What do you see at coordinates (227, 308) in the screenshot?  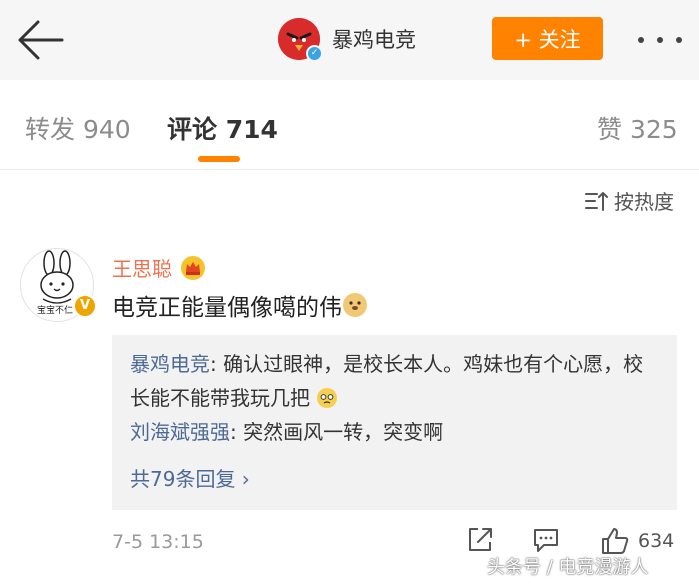 I see `comment-text: 电竞正能量偶像噶的伟` at bounding box center [227, 308].